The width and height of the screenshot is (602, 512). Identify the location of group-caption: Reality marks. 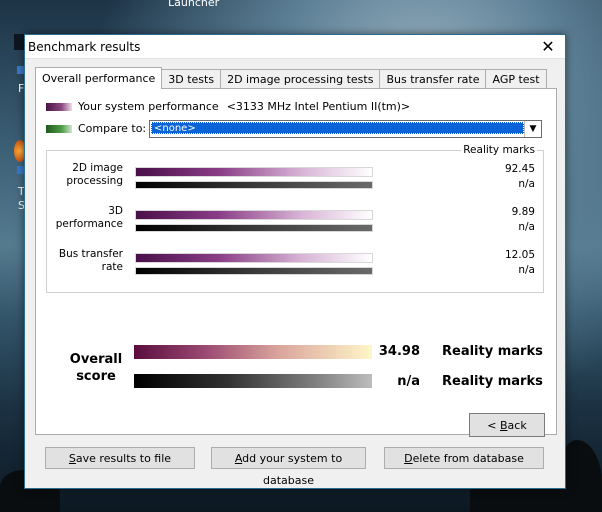
(499, 150).